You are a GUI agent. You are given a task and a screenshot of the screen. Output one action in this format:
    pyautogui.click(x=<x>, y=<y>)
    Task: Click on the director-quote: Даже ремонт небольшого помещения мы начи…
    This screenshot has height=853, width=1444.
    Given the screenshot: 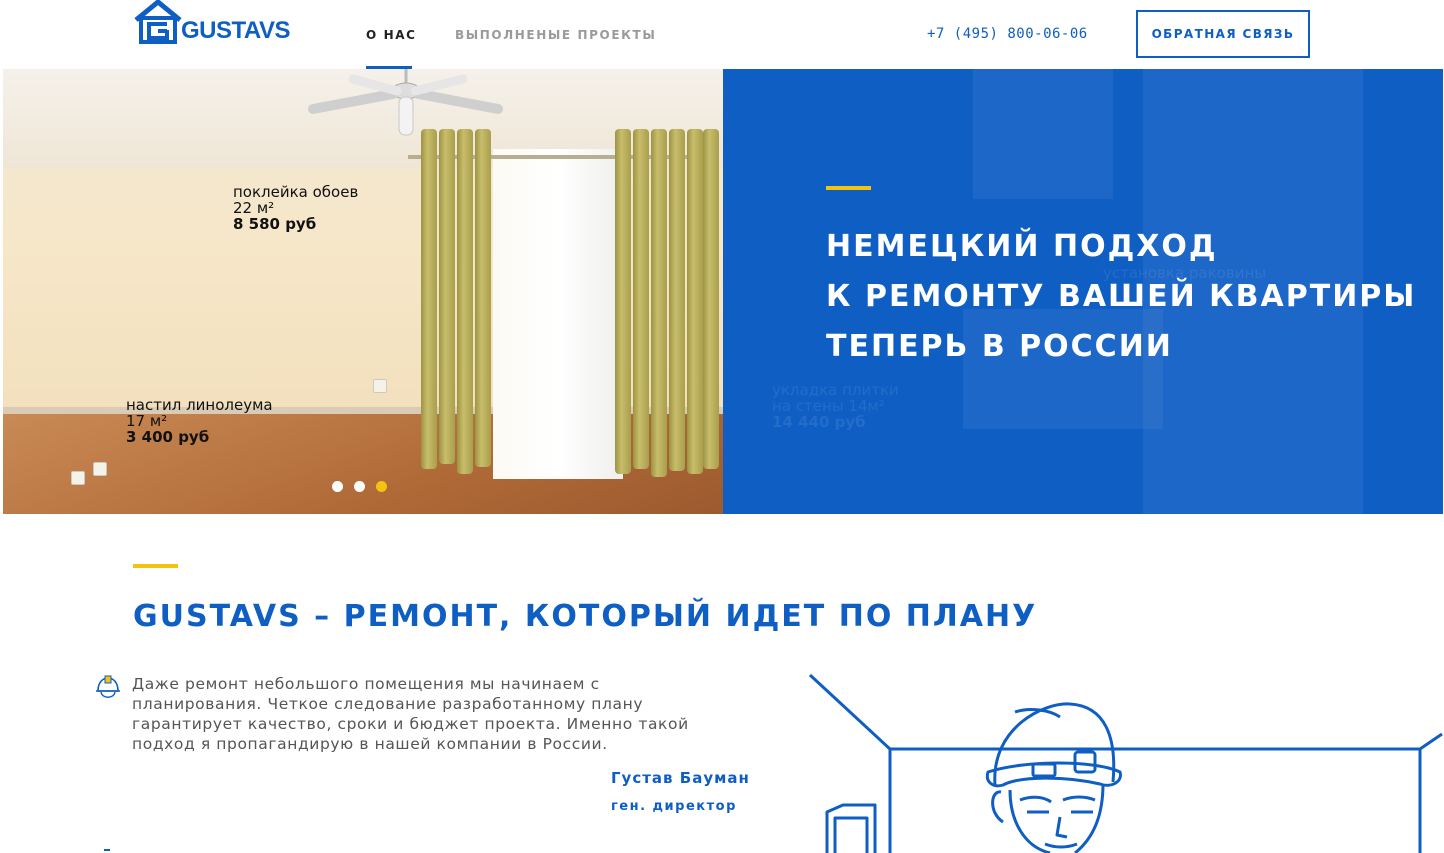 What is the action you would take?
    pyautogui.click(x=422, y=714)
    